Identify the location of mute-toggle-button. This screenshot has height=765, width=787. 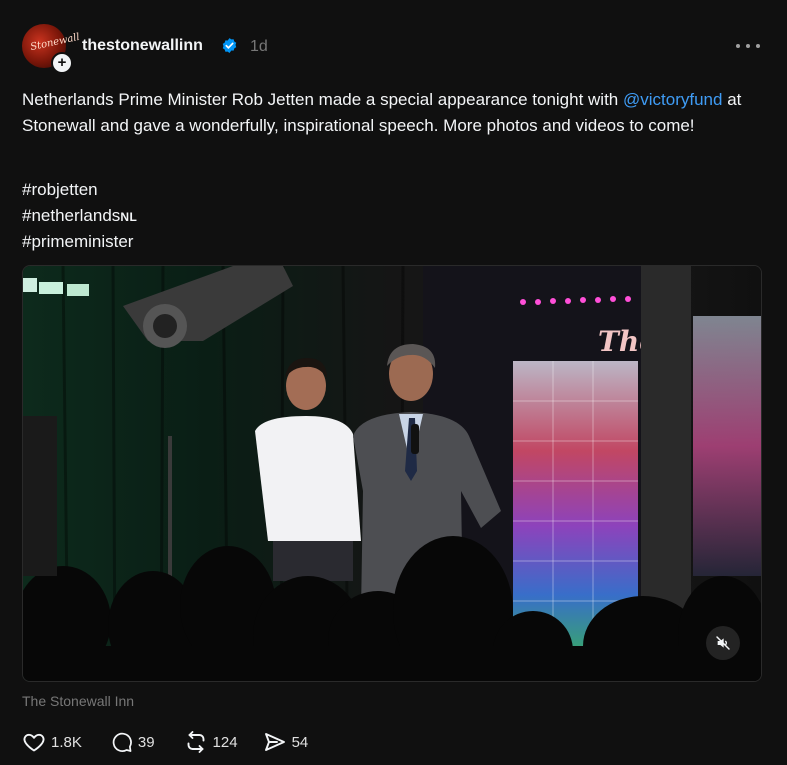
(723, 643).